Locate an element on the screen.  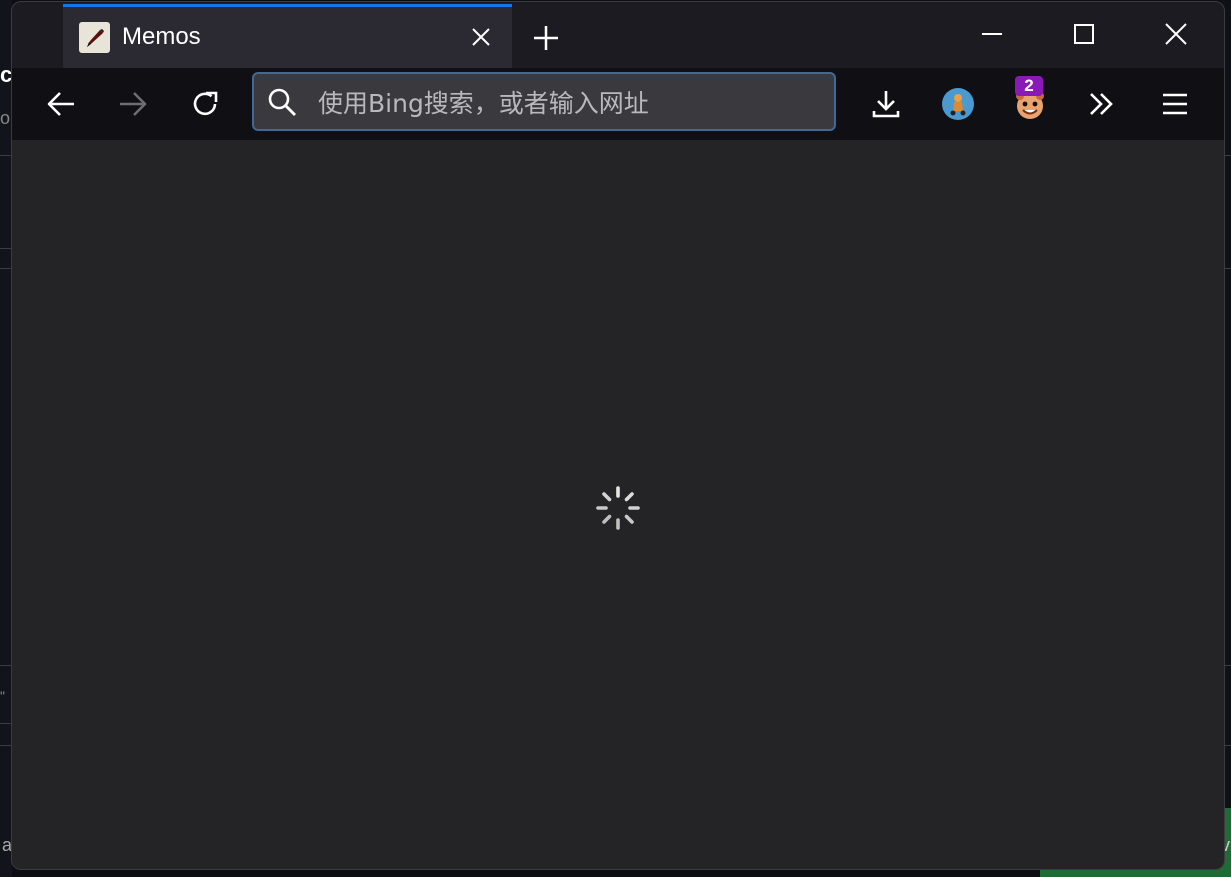
forward-arrow-icon is located at coordinates (133, 104).